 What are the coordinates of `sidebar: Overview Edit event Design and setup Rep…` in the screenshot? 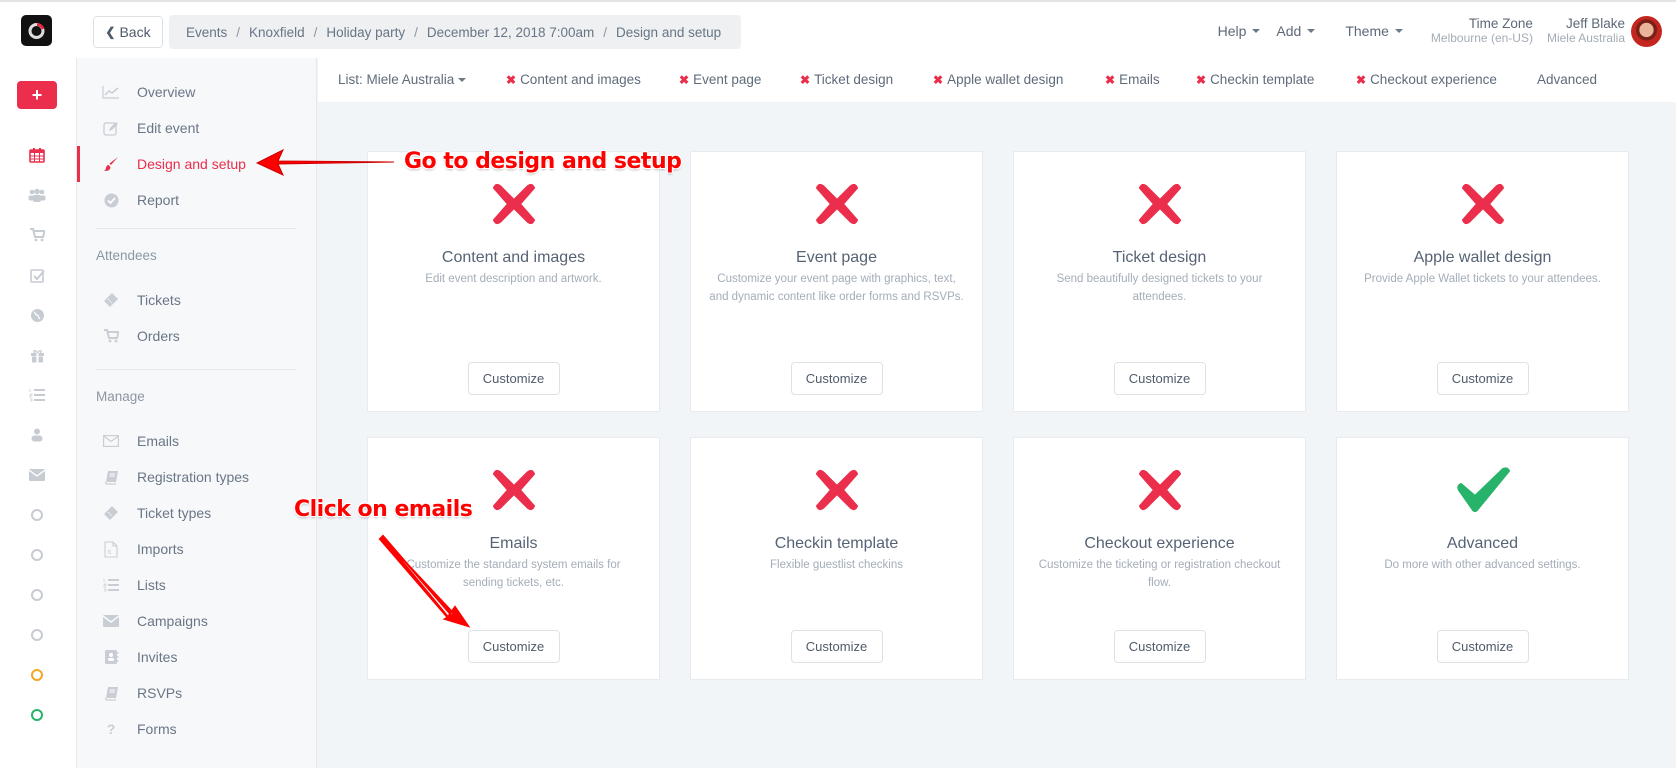 It's located at (197, 413).